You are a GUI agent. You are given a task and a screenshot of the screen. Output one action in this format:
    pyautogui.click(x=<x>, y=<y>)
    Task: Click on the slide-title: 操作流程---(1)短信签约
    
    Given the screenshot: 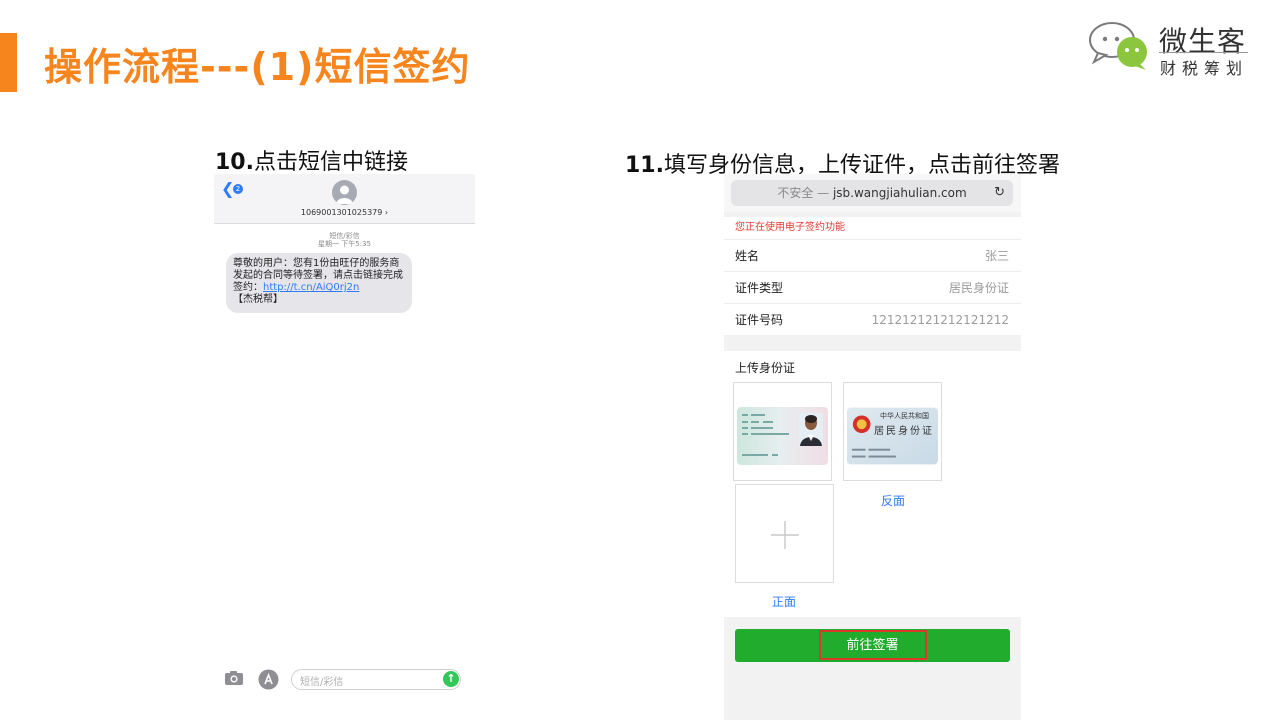 What is the action you would take?
    pyautogui.click(x=257, y=67)
    